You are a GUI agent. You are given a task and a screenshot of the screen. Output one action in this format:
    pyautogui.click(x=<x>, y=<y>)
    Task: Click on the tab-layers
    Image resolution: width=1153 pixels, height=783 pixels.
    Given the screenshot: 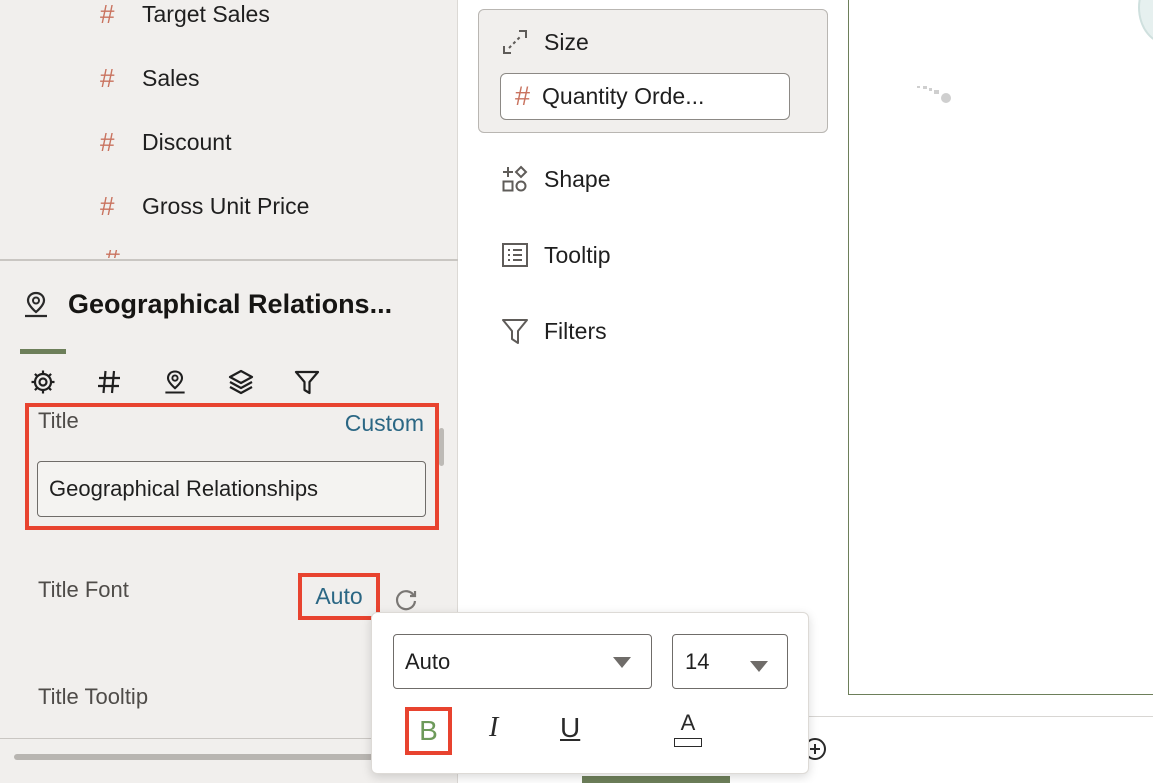 What is the action you would take?
    pyautogui.click(x=241, y=382)
    